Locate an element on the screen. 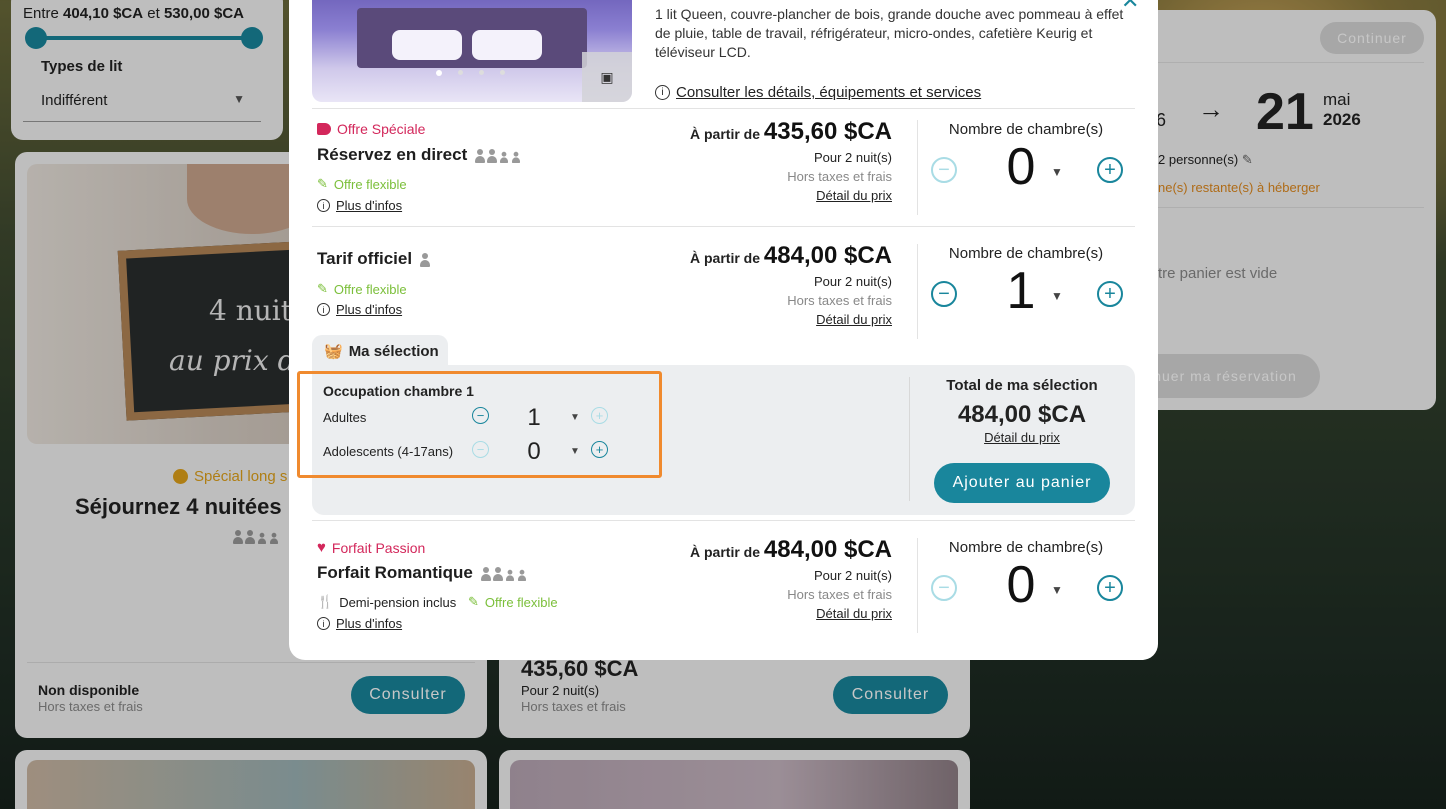 The height and width of the screenshot is (809, 1446). room-quantity-selector: Nombre de chambre(s) − 1 ▼ + is located at coordinates (1026, 290).